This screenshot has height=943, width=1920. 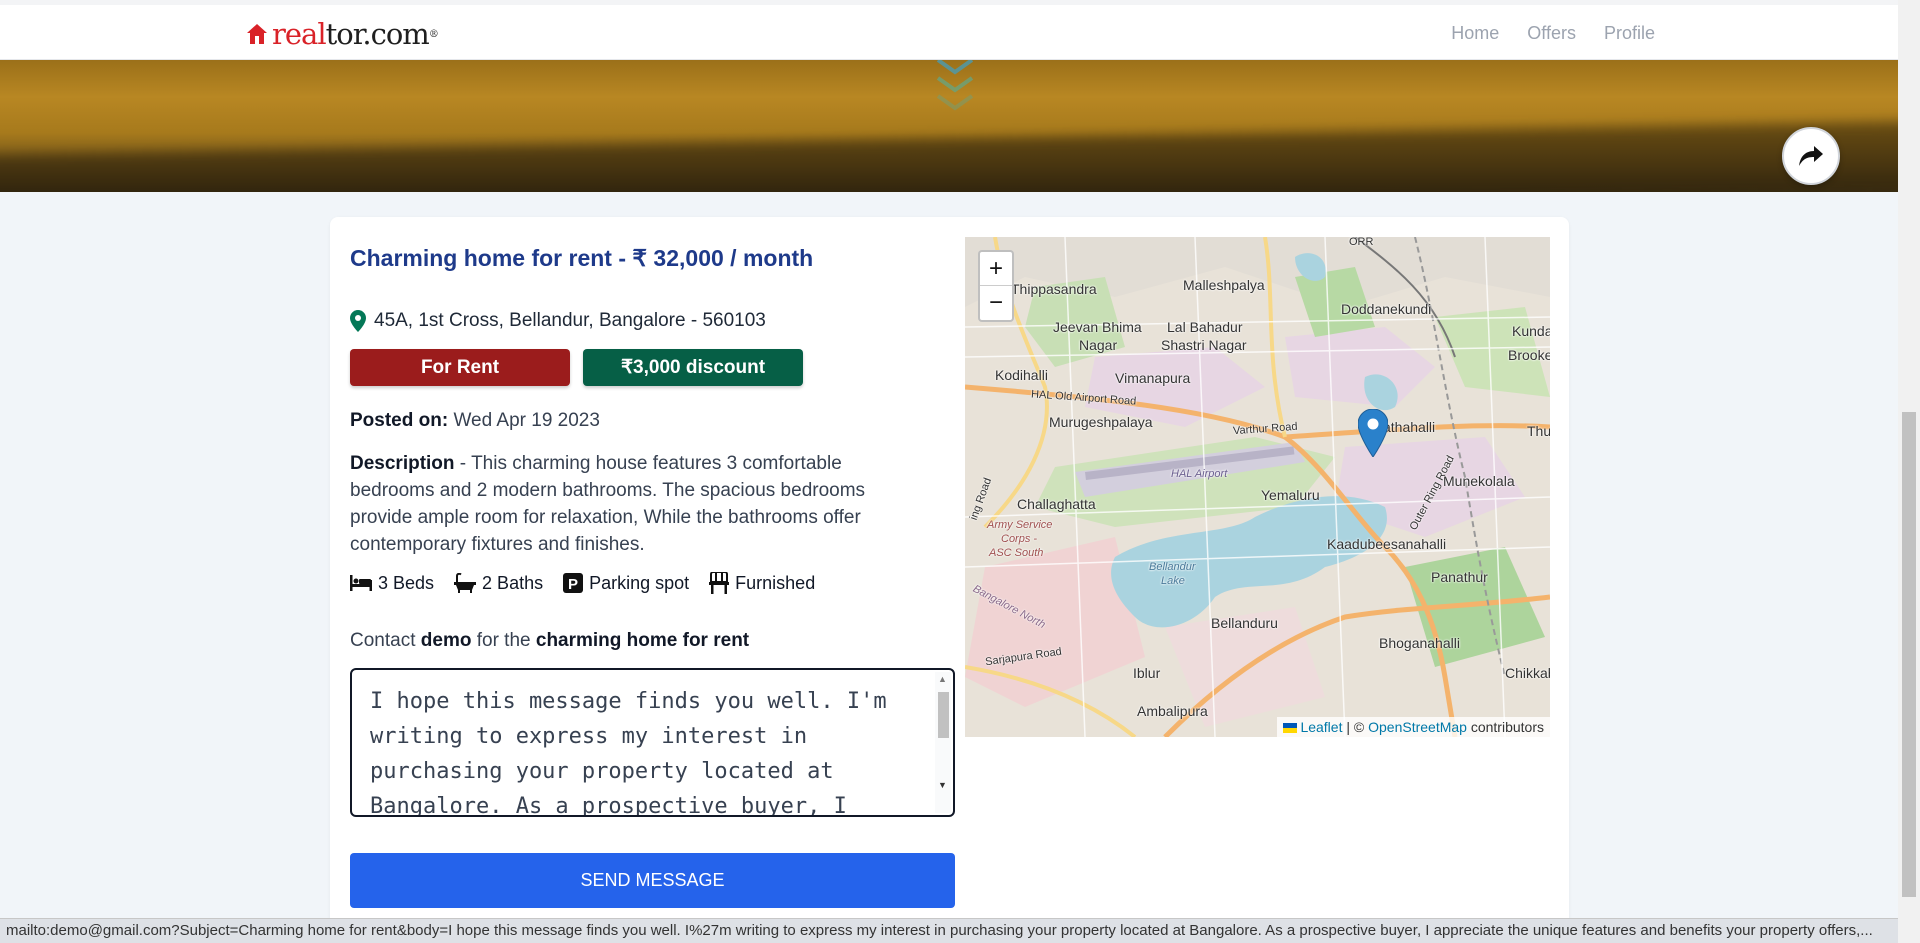 I want to click on zoom-out-button: −, so click(x=996, y=303).